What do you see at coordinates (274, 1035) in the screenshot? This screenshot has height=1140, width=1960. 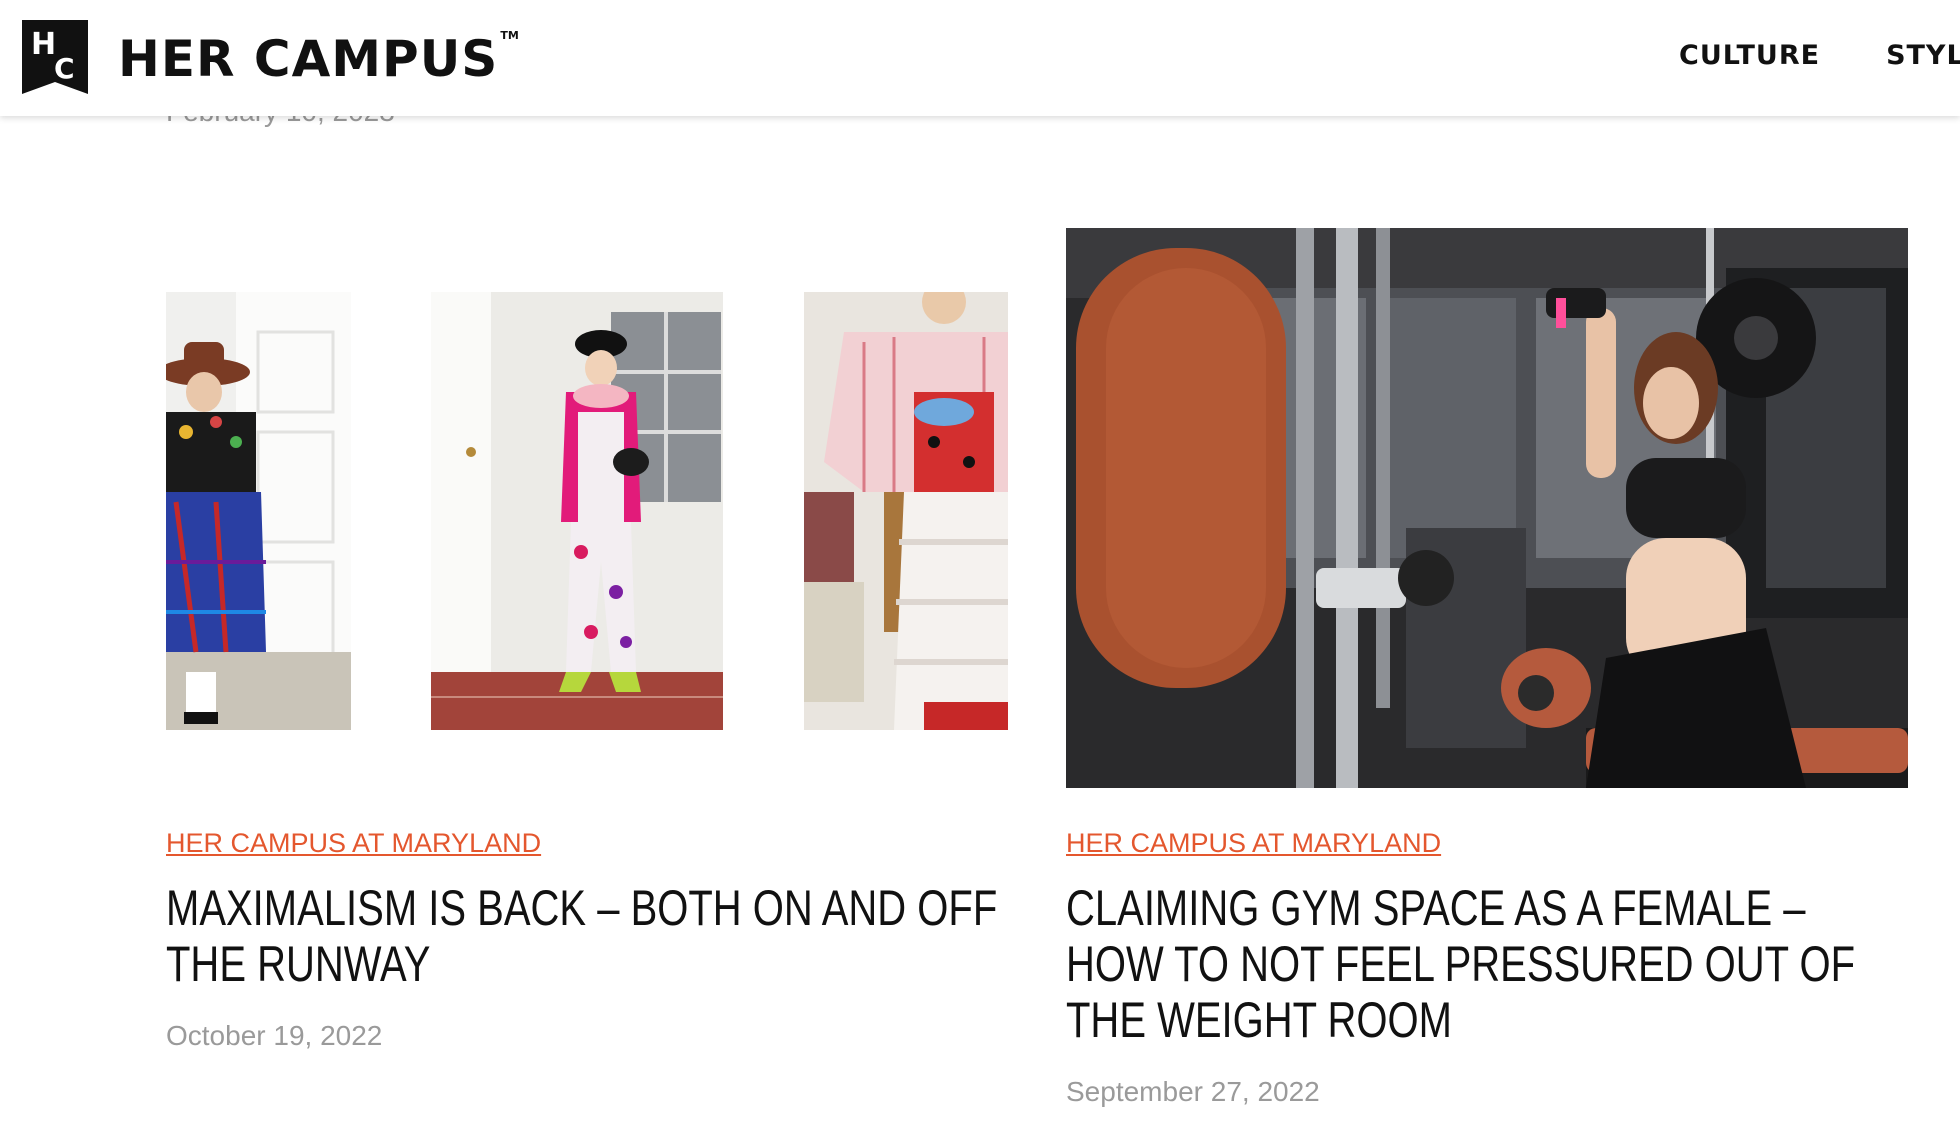 I see `article-date: October 19, 2022` at bounding box center [274, 1035].